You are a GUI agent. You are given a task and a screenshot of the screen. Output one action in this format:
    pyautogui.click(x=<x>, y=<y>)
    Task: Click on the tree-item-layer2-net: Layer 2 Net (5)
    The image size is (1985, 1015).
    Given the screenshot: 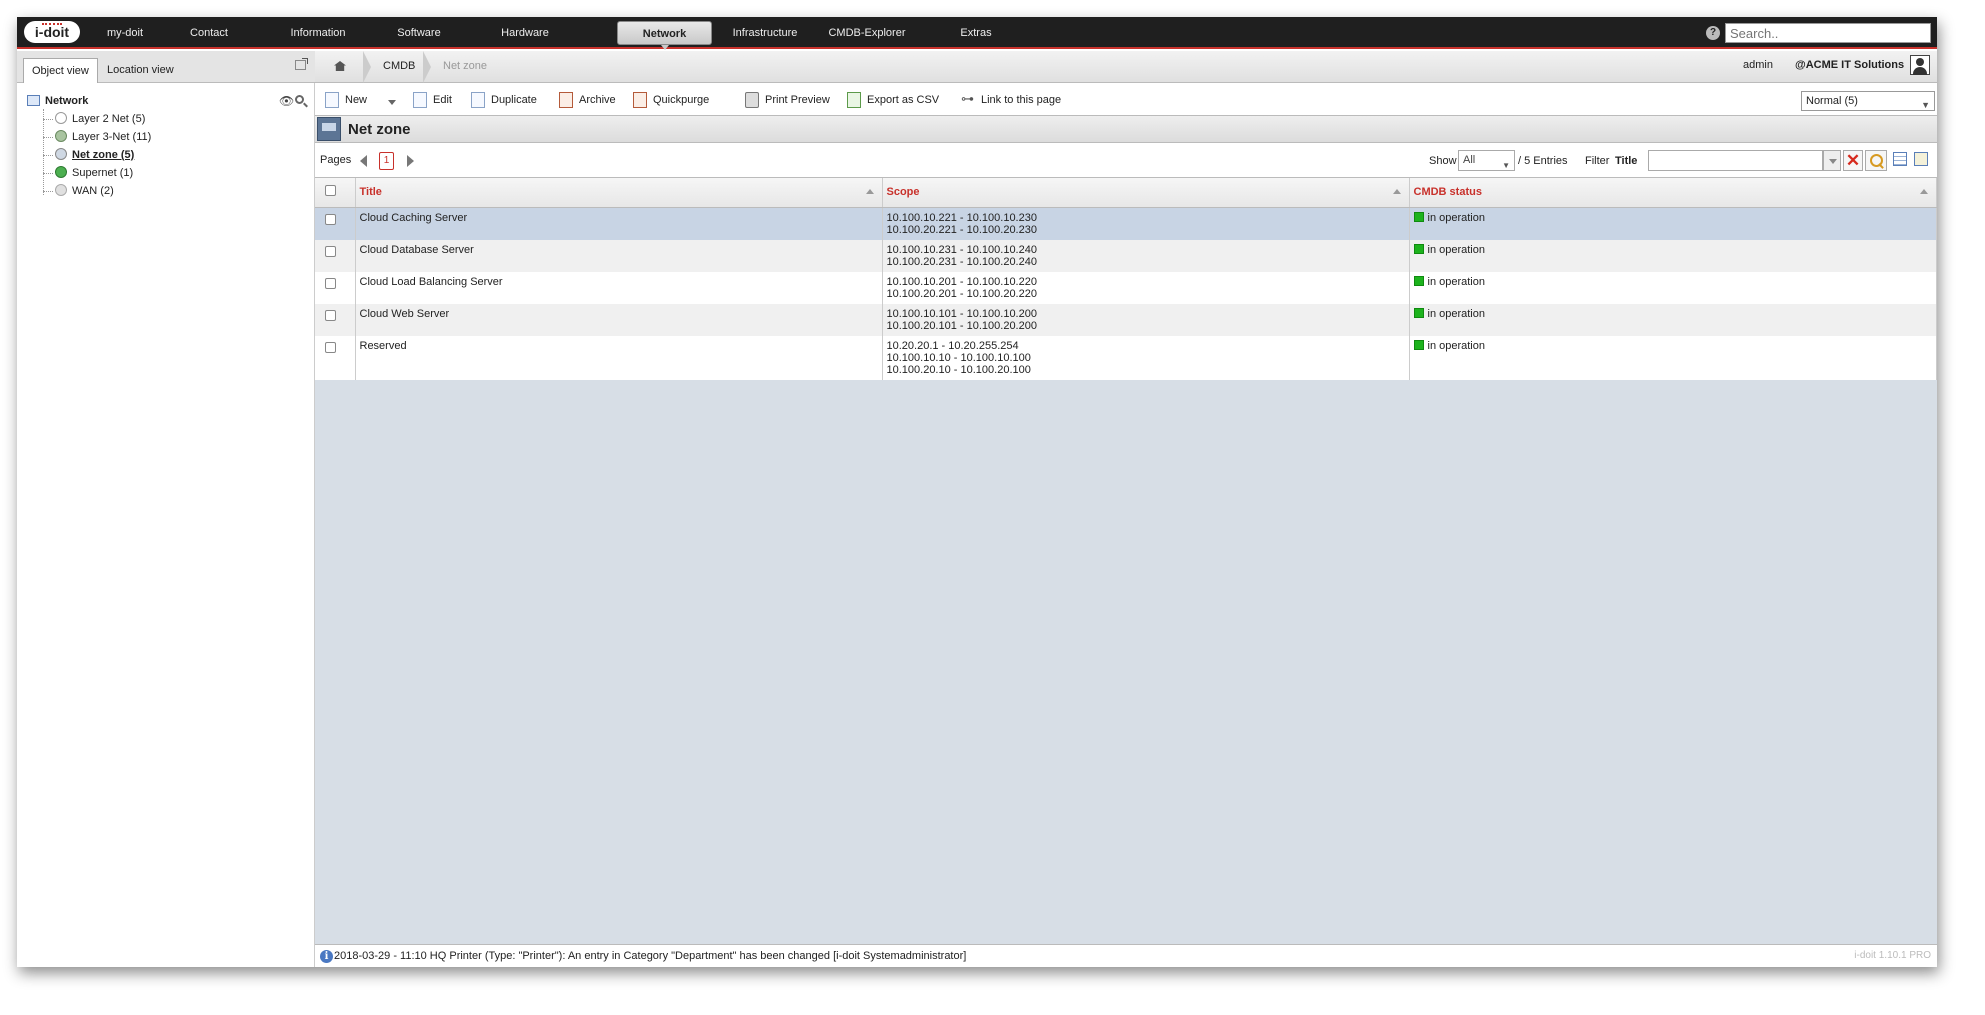 What is the action you would take?
    pyautogui.click(x=100, y=119)
    